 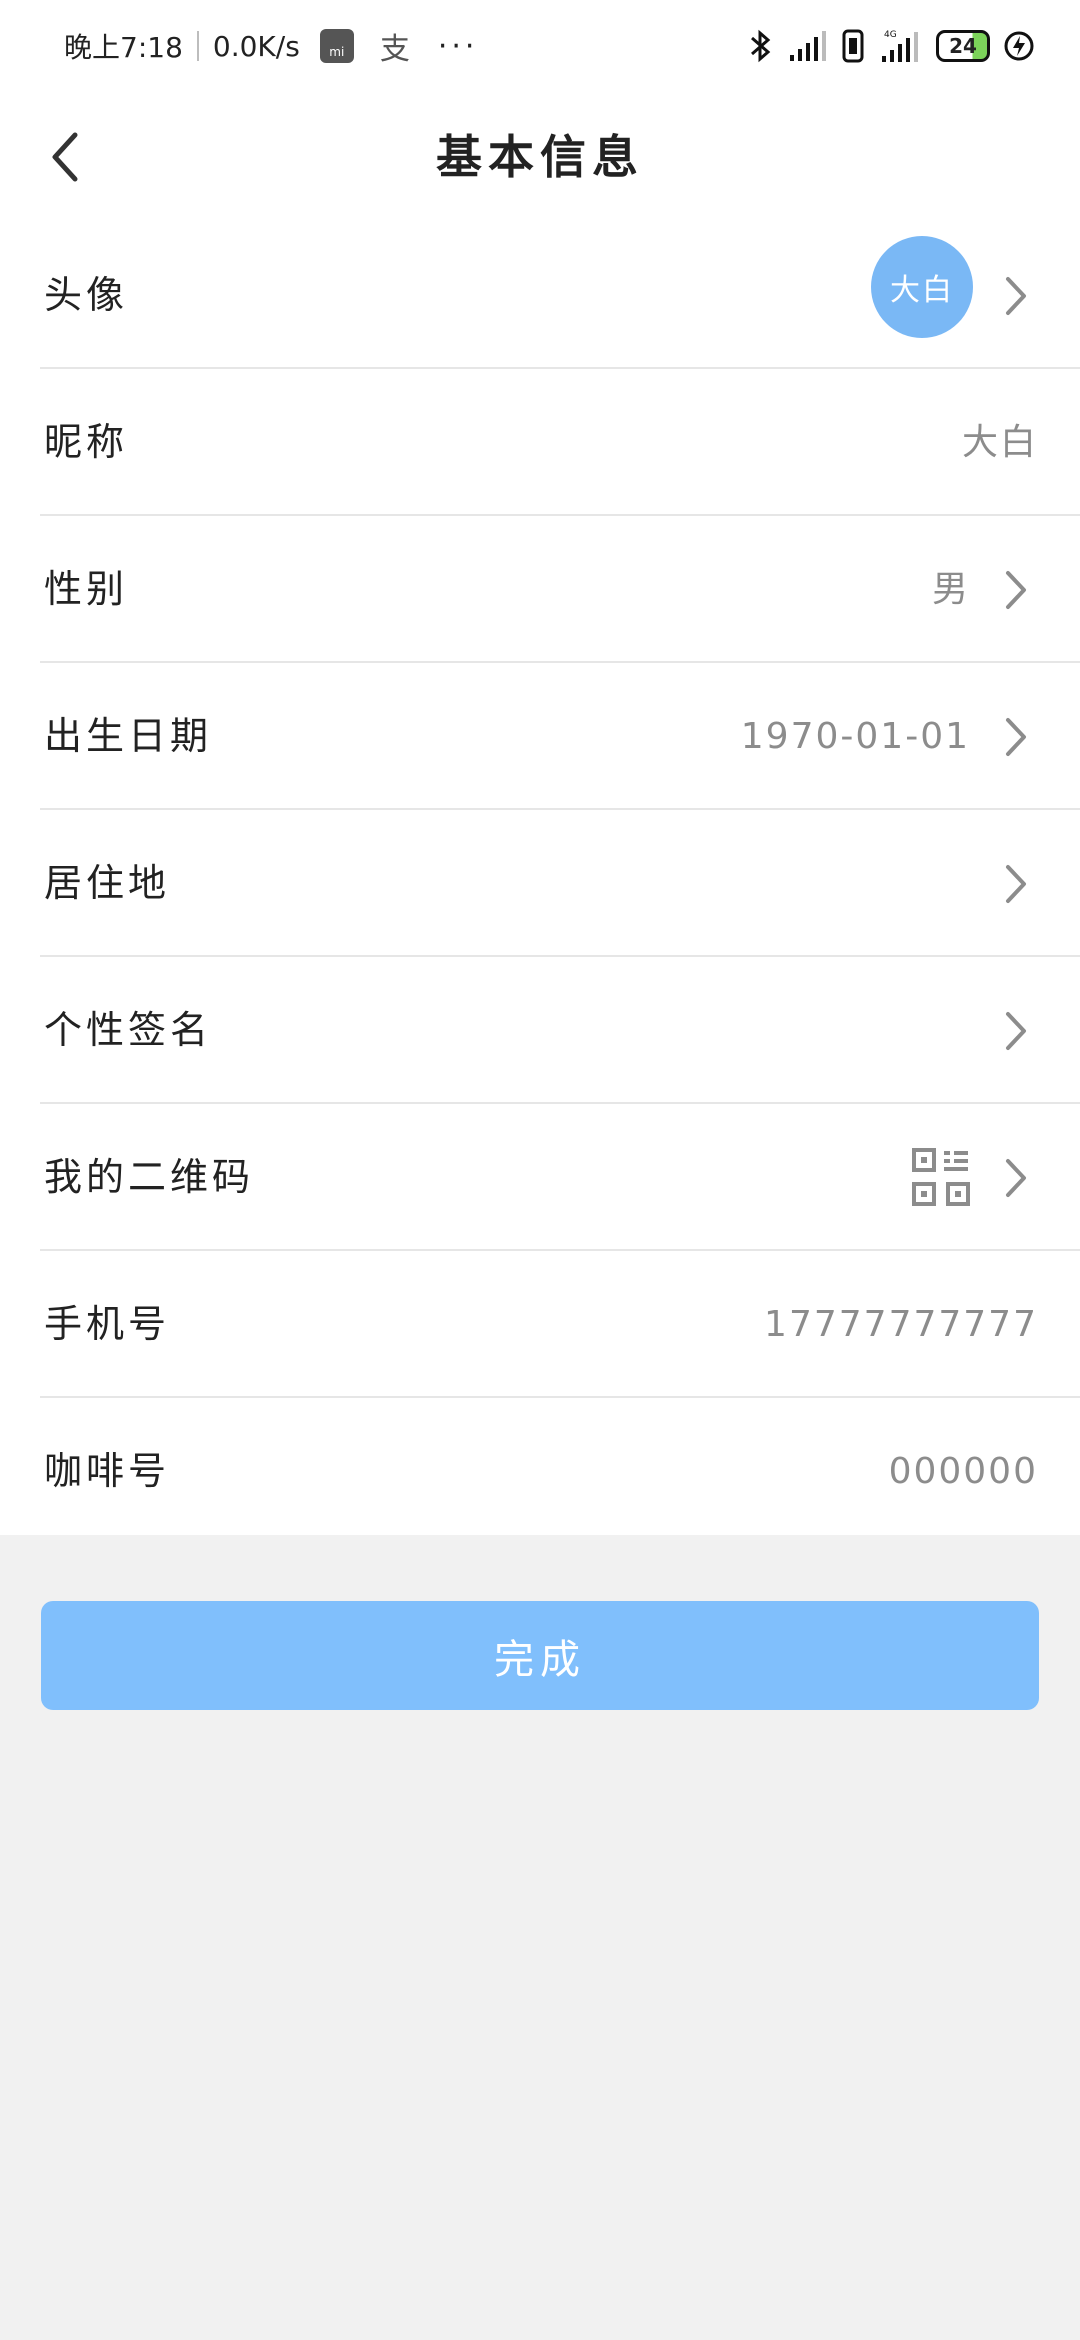 What do you see at coordinates (540, 295) in the screenshot?
I see `row-avatar: 头像 大白` at bounding box center [540, 295].